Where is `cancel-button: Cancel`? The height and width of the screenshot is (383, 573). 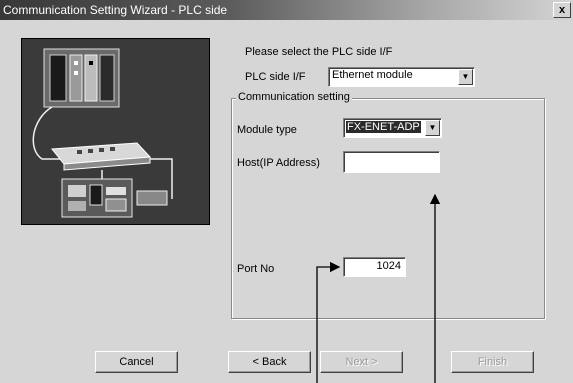 cancel-button: Cancel is located at coordinates (136, 362).